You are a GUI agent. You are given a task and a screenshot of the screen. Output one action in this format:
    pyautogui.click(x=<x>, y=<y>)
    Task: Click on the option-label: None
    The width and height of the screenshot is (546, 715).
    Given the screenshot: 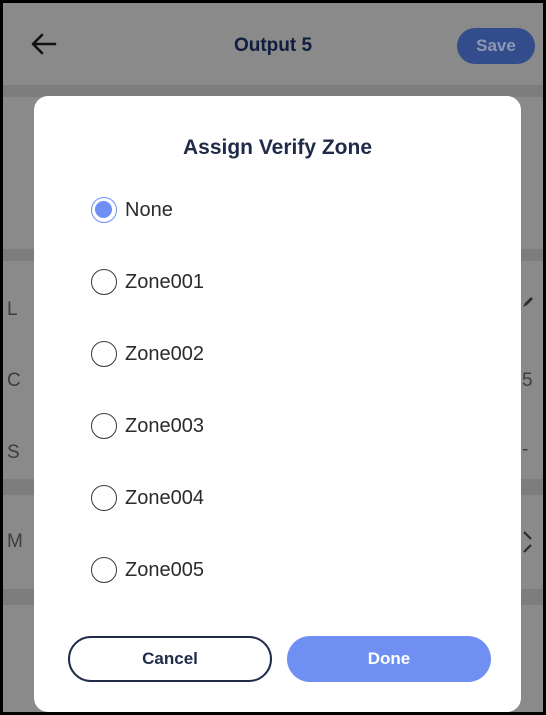 What is the action you would take?
    pyautogui.click(x=149, y=209)
    